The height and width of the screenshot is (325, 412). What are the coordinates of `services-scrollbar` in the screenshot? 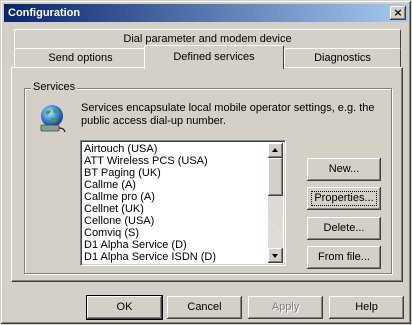 It's located at (275, 203).